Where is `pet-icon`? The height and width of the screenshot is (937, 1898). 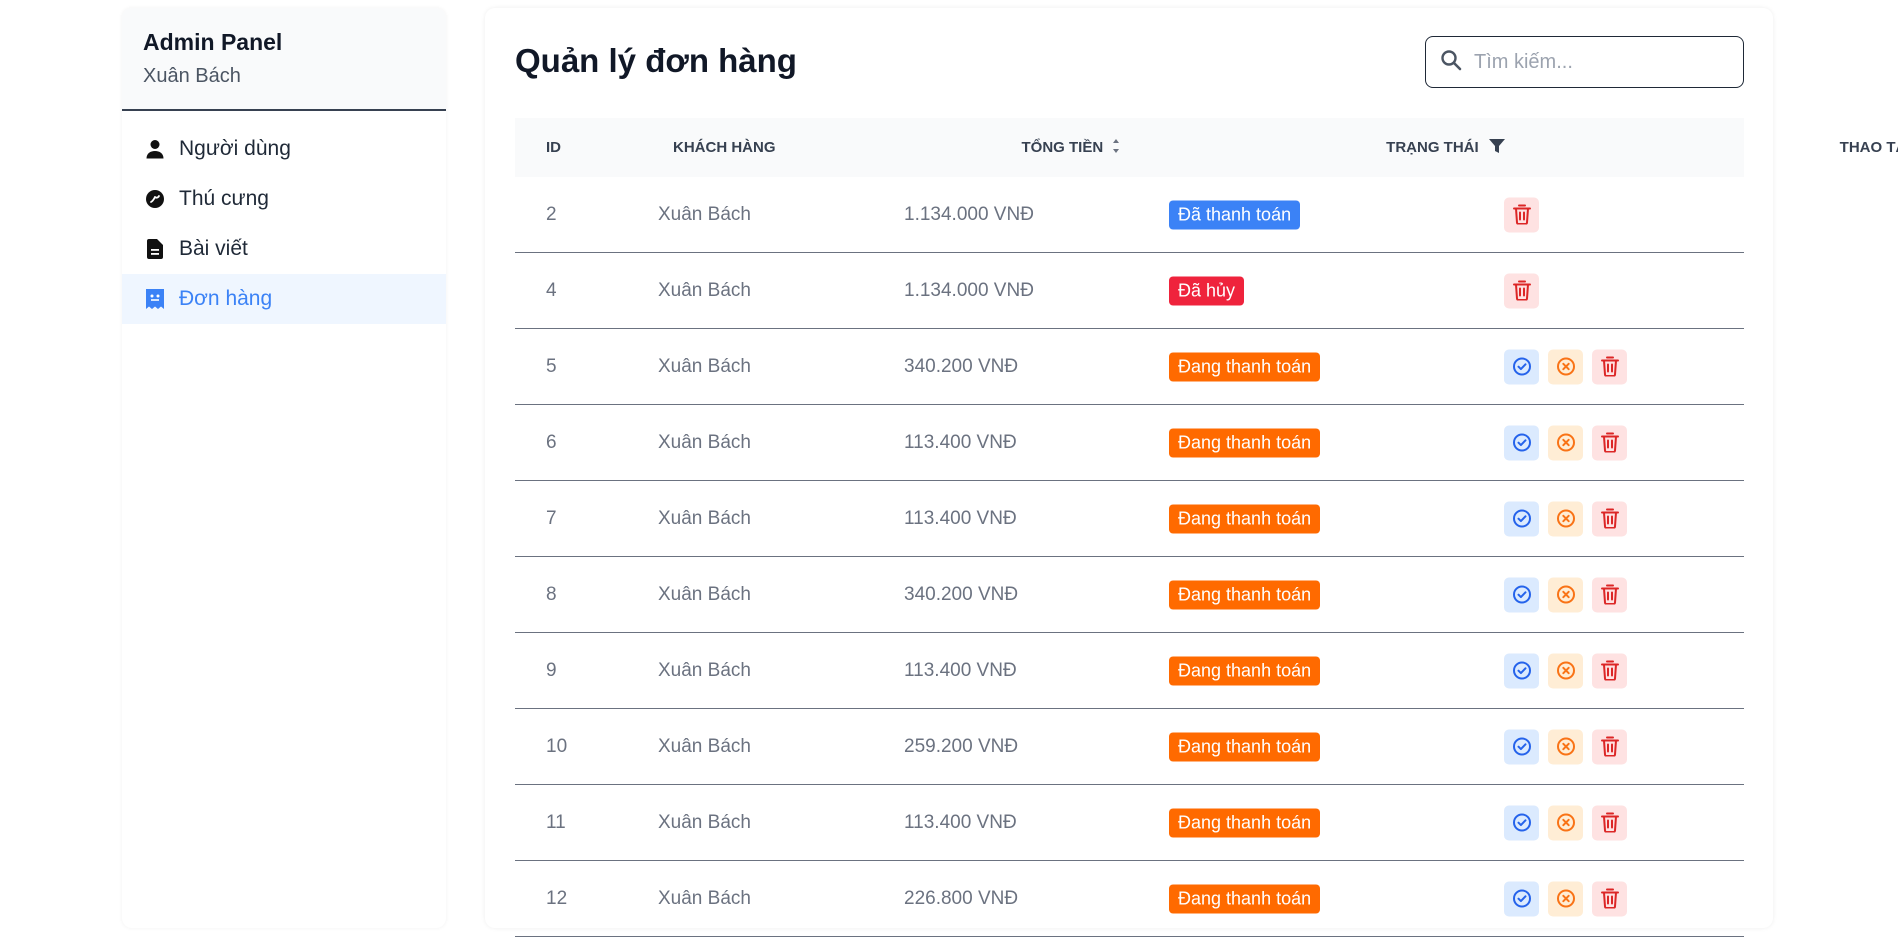
pet-icon is located at coordinates (155, 199).